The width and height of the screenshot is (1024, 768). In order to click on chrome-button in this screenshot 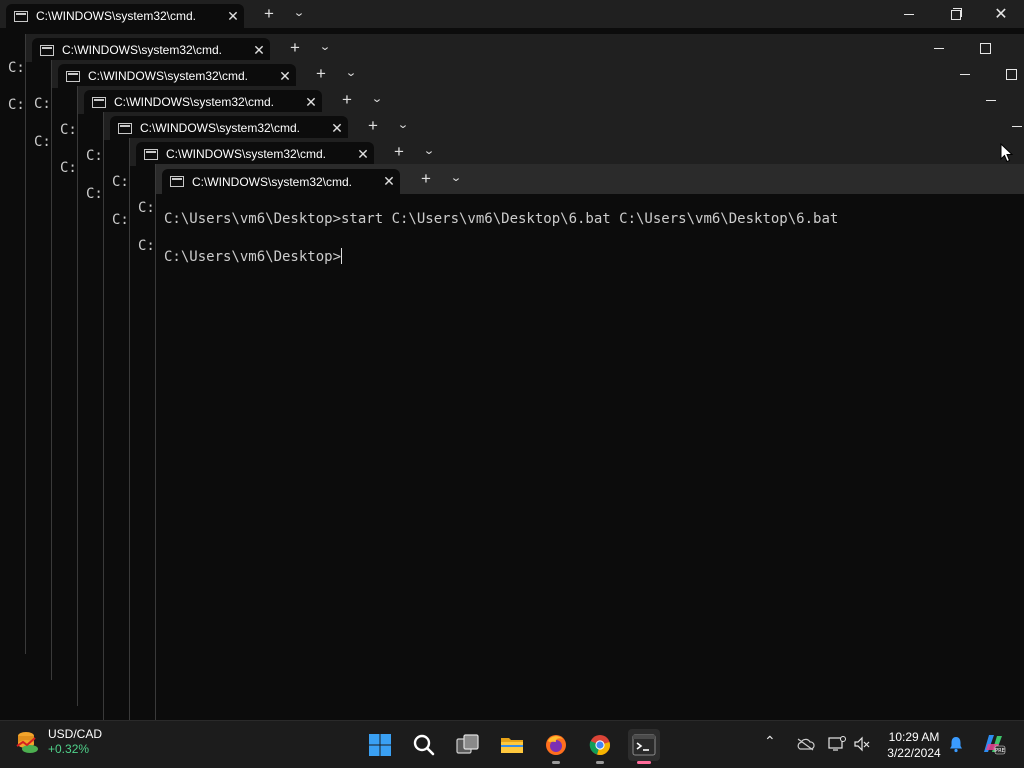, I will do `click(600, 746)`.